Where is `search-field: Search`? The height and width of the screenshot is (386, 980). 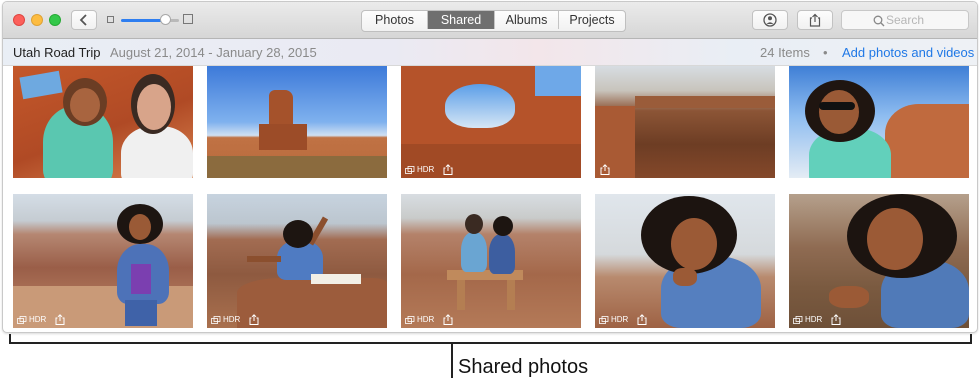
search-field: Search is located at coordinates (905, 20).